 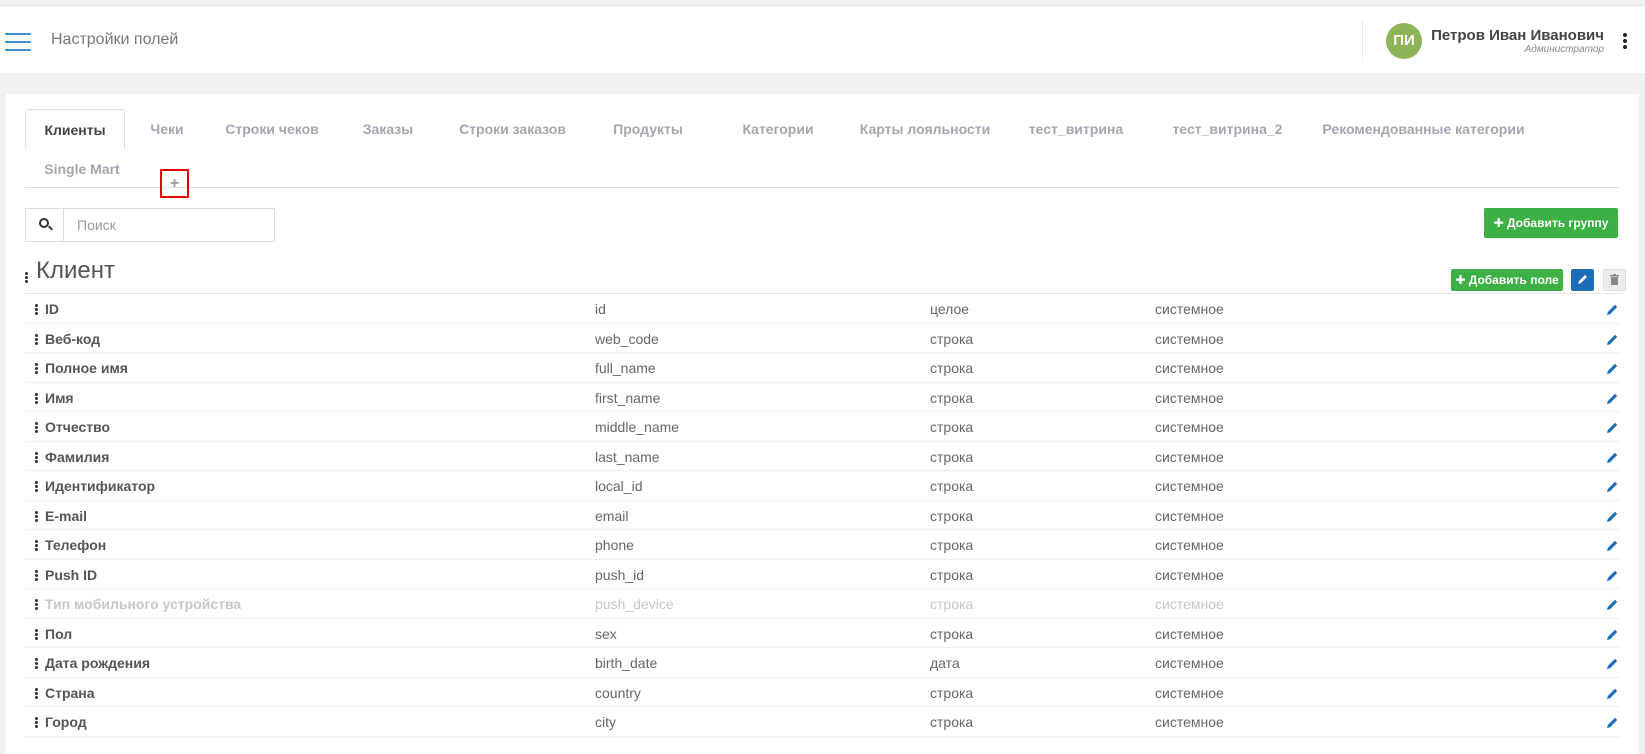 I want to click on tab-products: Продукты, so click(x=648, y=129).